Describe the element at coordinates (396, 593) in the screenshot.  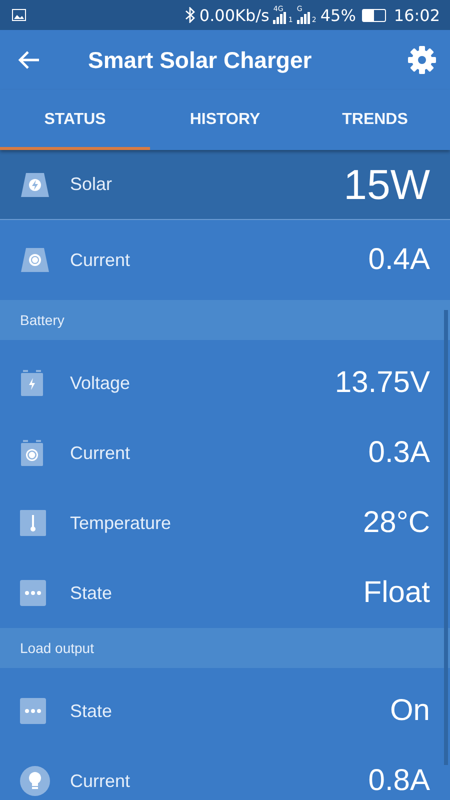
I see `row-value: Float` at that location.